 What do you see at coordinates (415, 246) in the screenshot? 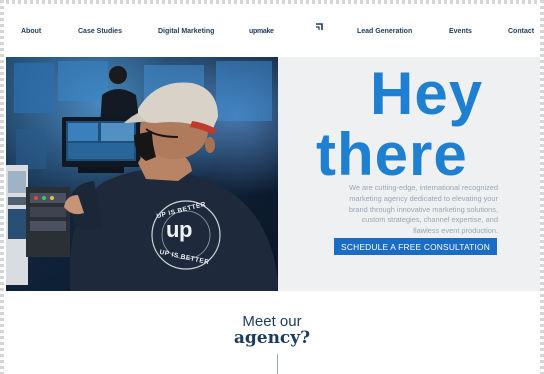
I see `schedule-consultation-button: SCHEDULE A FREE CONSULTATION` at bounding box center [415, 246].